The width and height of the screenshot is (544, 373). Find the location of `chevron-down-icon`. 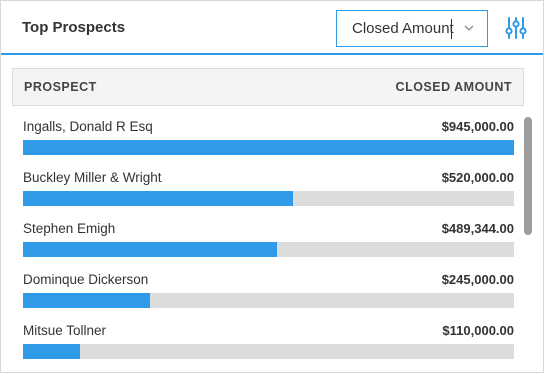

chevron-down-icon is located at coordinates (469, 28).